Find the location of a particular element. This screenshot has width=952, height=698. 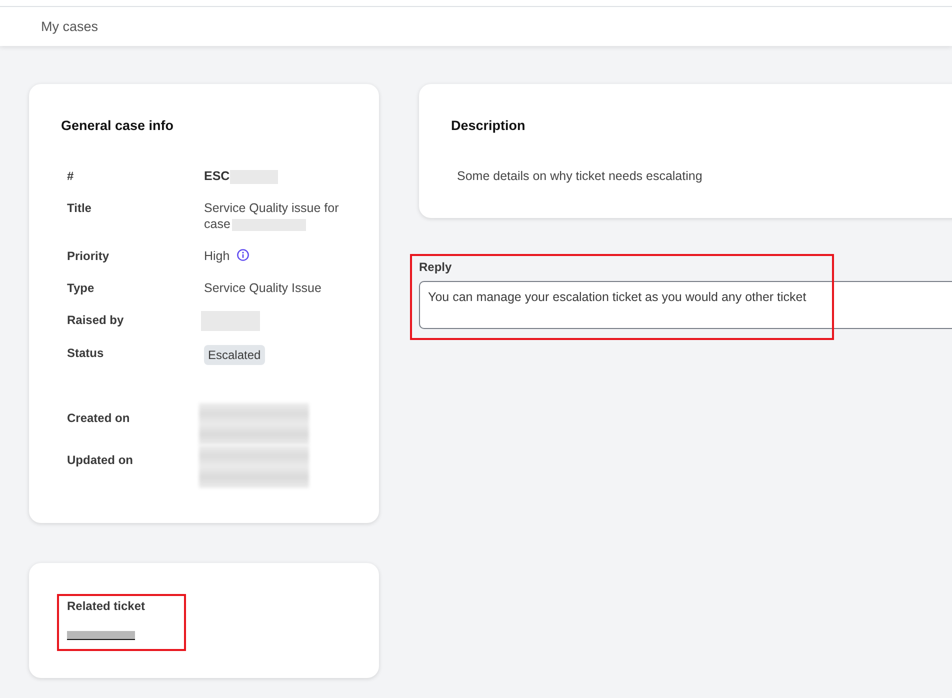

field-label: Created on is located at coordinates (98, 418).